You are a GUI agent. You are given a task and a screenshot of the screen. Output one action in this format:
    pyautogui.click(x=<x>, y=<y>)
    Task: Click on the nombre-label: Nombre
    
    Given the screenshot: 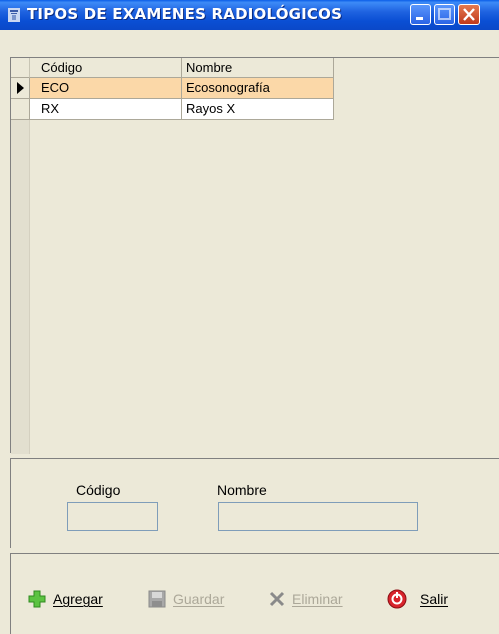 What is the action you would take?
    pyautogui.click(x=242, y=490)
    